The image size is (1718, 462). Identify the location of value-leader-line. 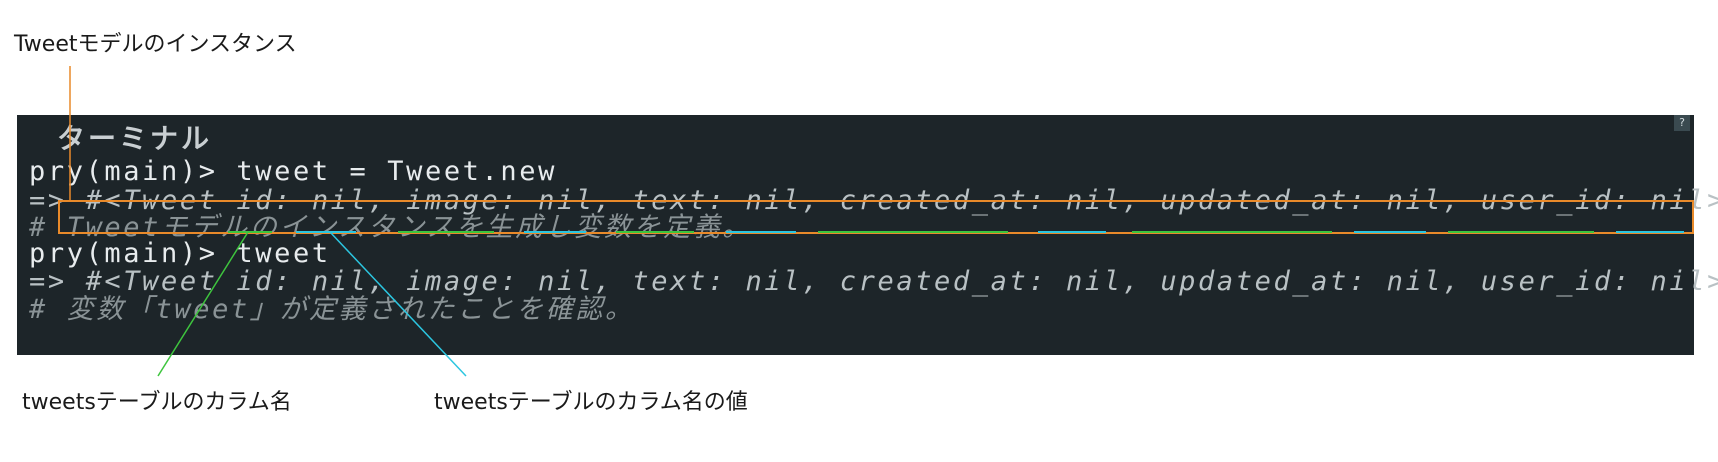
(398, 304).